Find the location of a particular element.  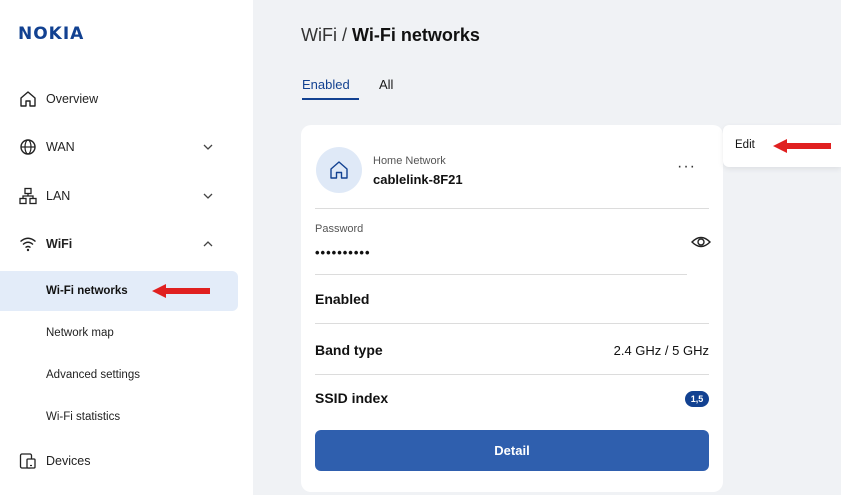

eye-icon is located at coordinates (701, 242).